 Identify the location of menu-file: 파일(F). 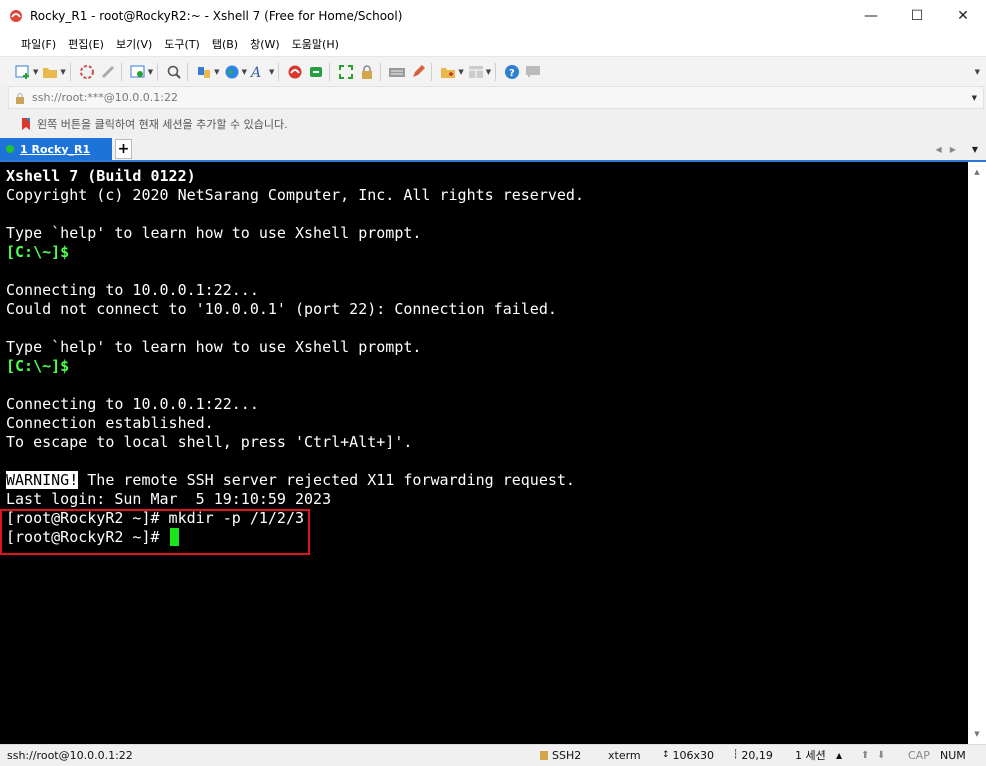
(38, 44).